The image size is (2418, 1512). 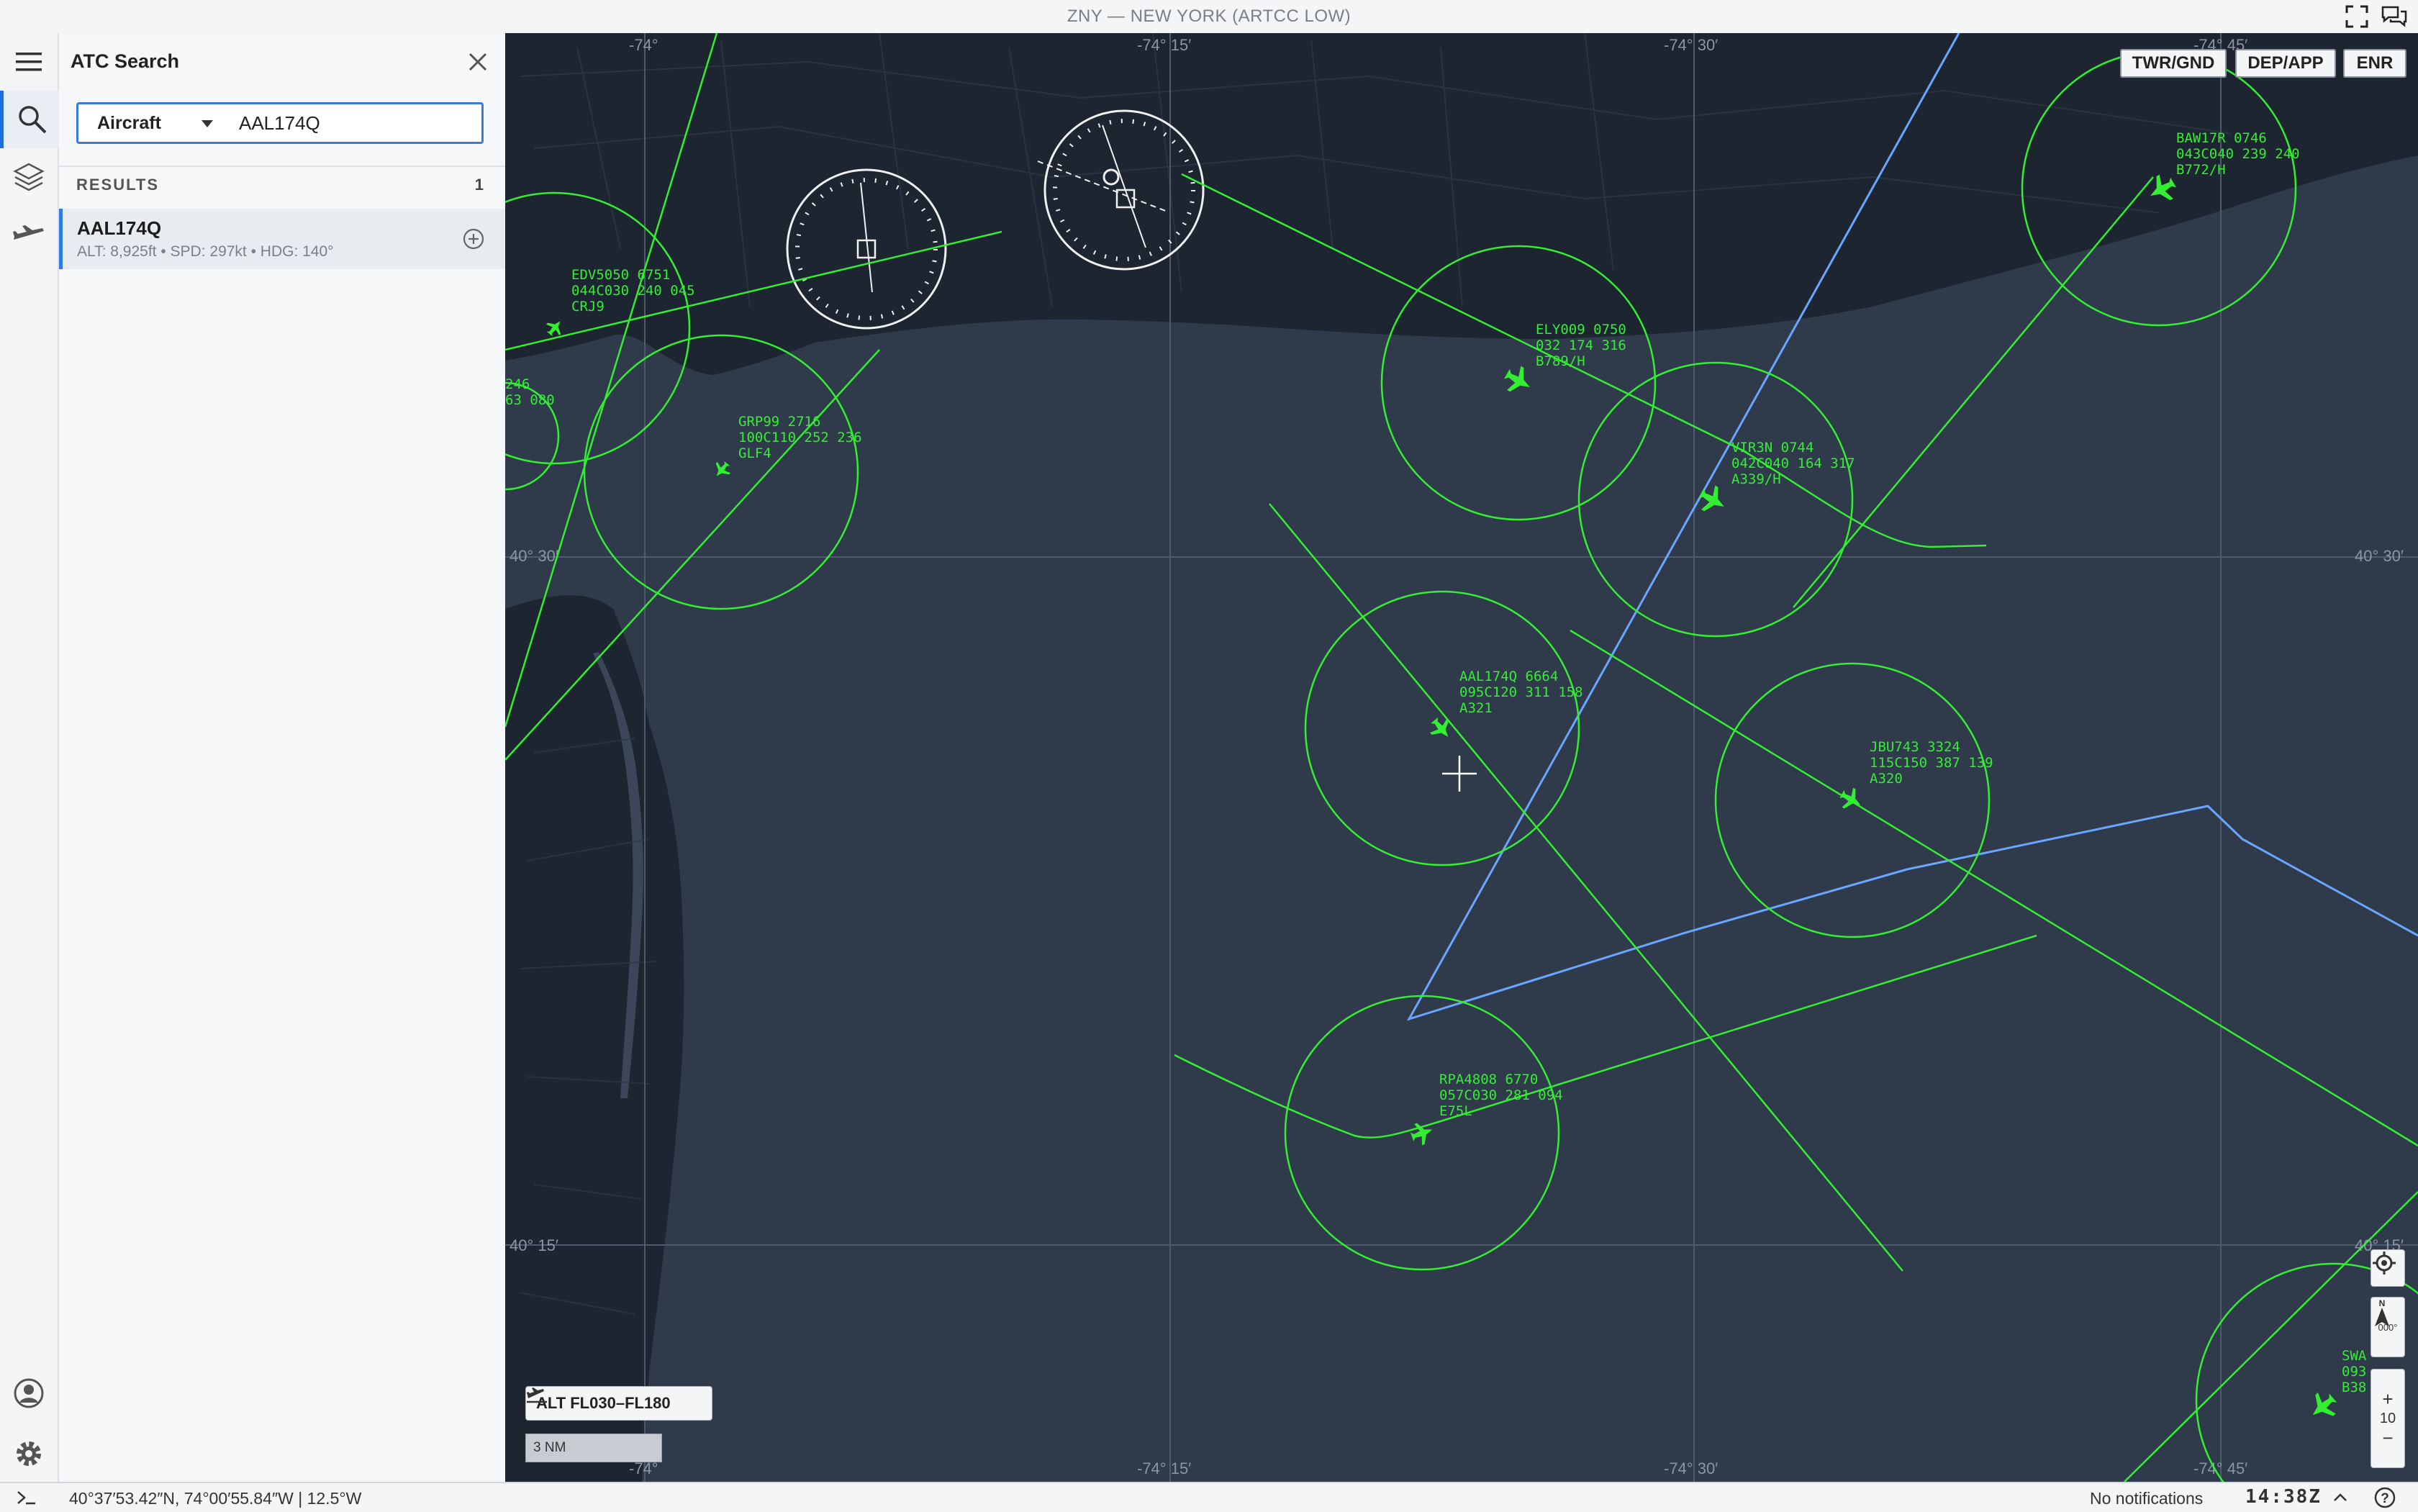 I want to click on svg-text: 043C040 239 240, so click(x=2238, y=154).